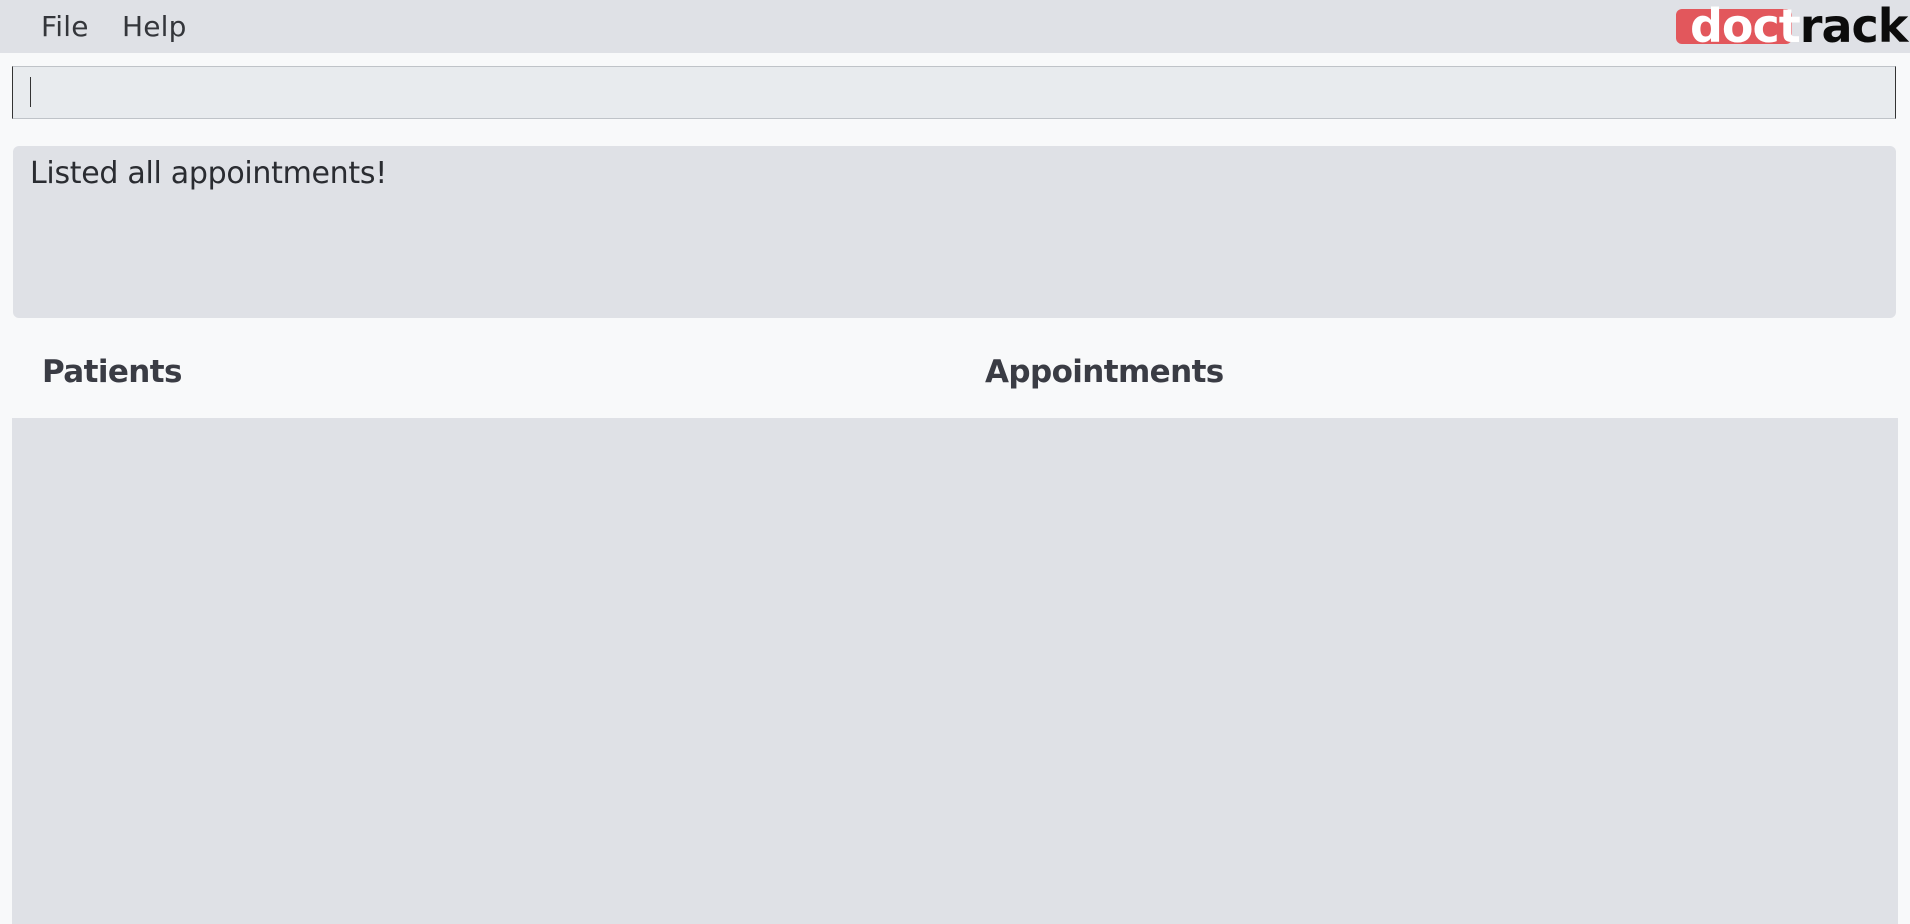 This screenshot has width=1910, height=924. What do you see at coordinates (1854, 26) in the screenshot?
I see `logo-text-rack: rack` at bounding box center [1854, 26].